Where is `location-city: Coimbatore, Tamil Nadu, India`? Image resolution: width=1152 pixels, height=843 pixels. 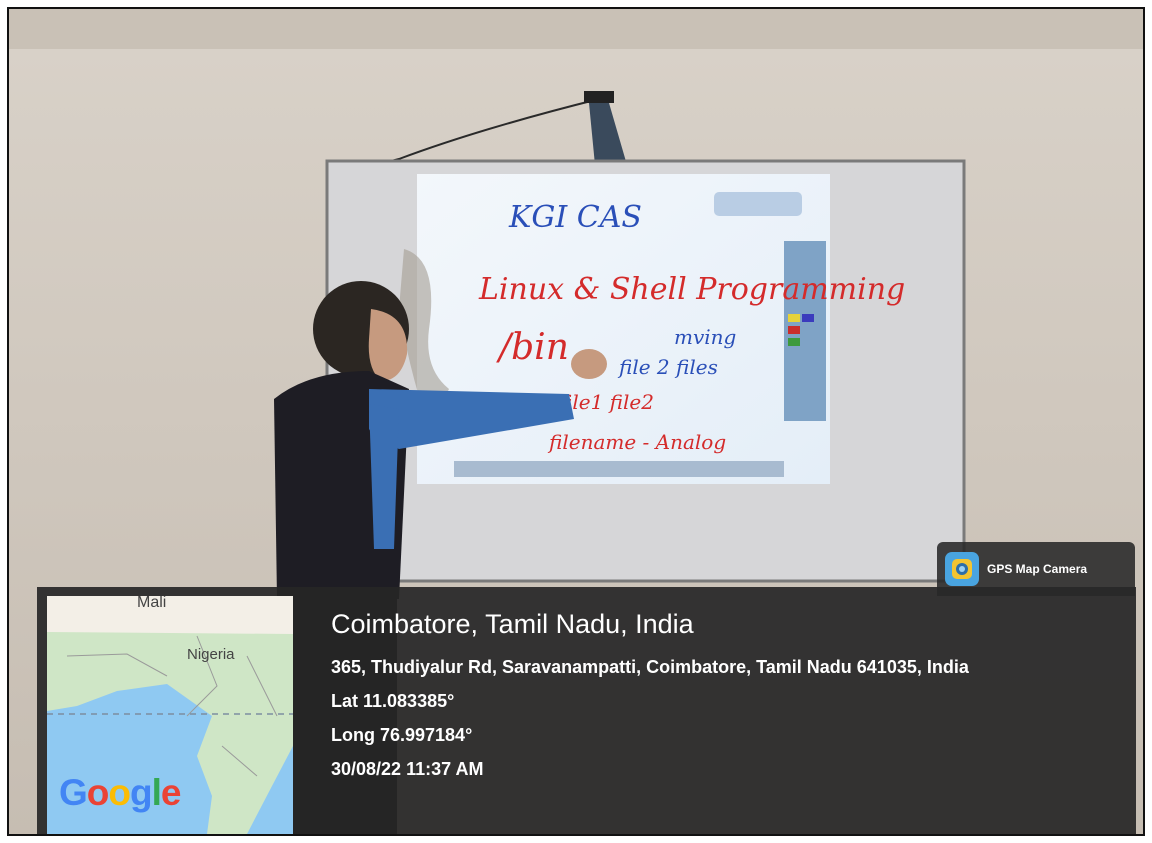
location-city: Coimbatore, Tamil Nadu, India is located at coordinates (512, 624).